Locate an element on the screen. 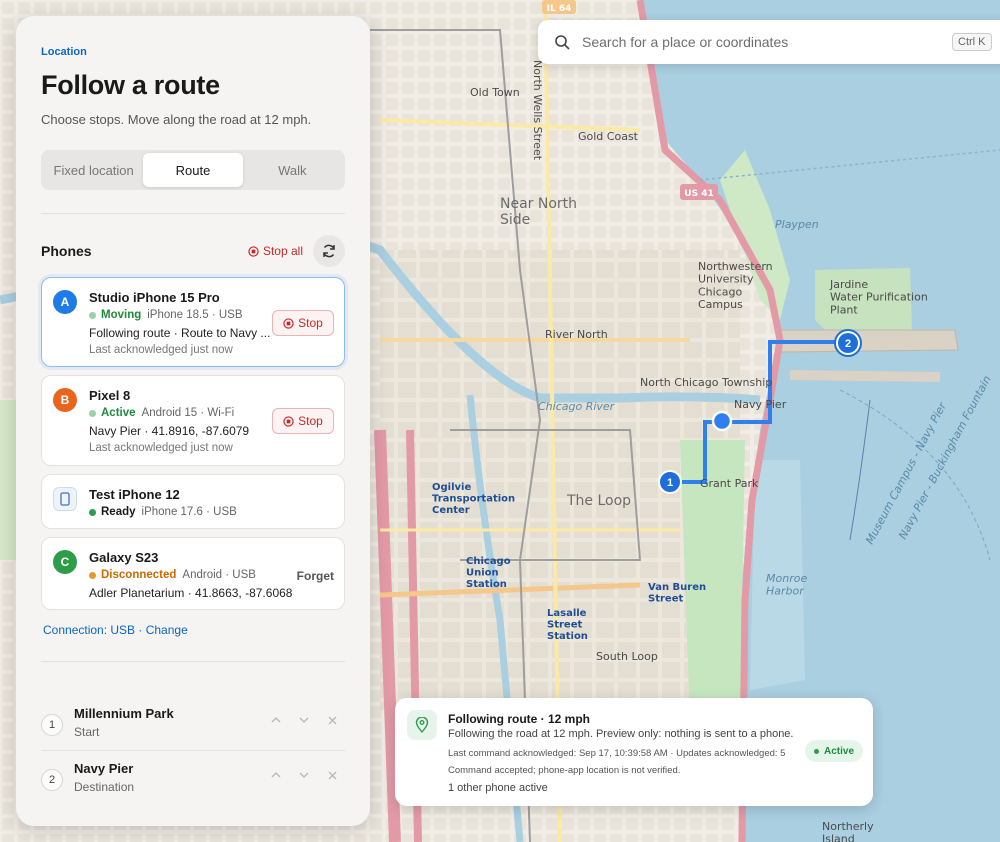 This screenshot has height=842, width=1000. search-shortcut: Ctrl K is located at coordinates (972, 42).